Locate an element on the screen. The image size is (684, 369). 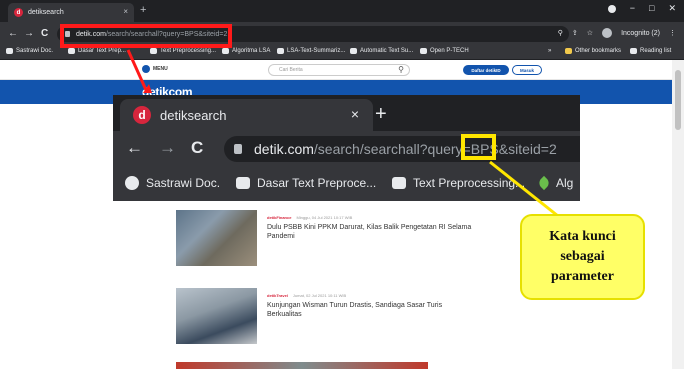
query-highlight-box is located at coordinates (478, 147).